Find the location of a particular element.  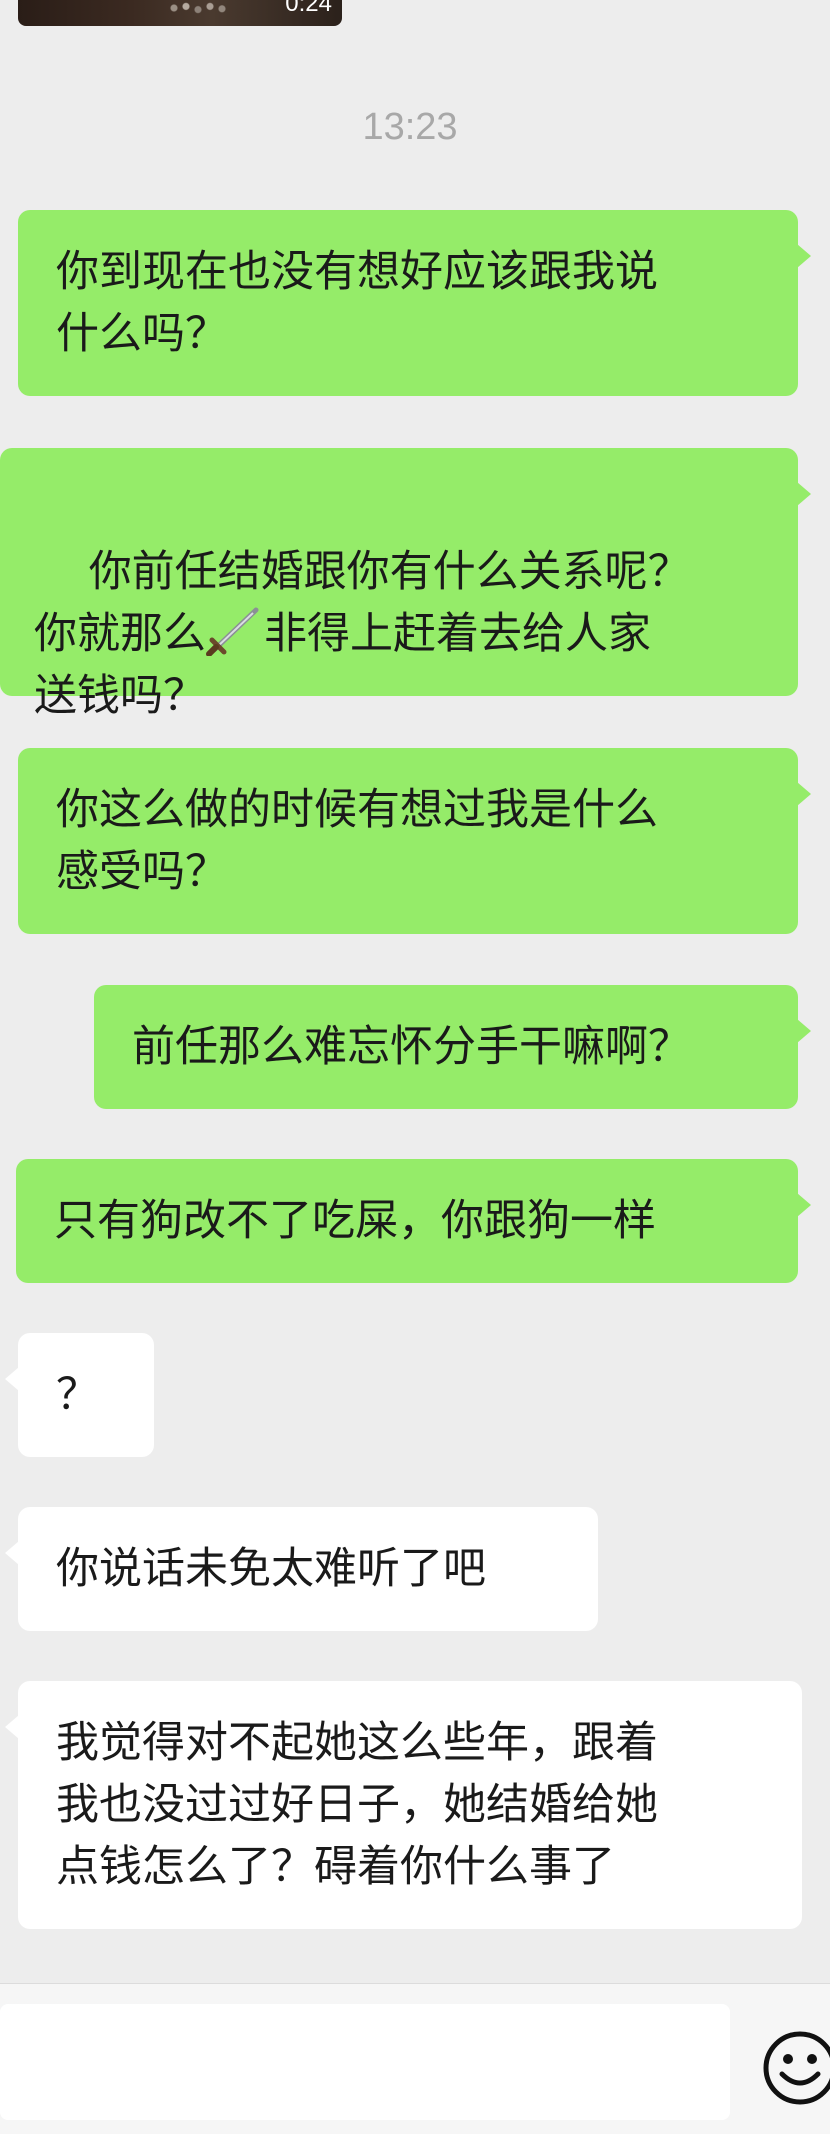

sent-message-bubble: 你前任结婚跟你有什么关系呢？ 你就那么 非得上赶着去给人家 送钱吗？ is located at coordinates (405, 584).